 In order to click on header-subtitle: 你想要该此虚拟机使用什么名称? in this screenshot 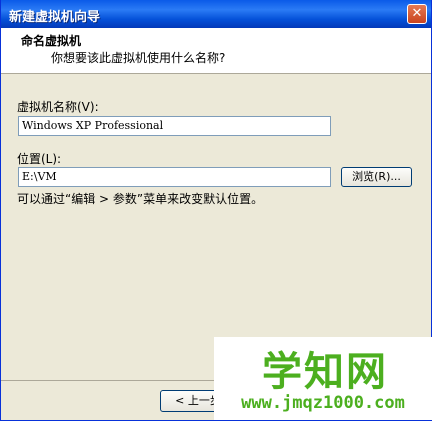, I will do `click(138, 58)`.